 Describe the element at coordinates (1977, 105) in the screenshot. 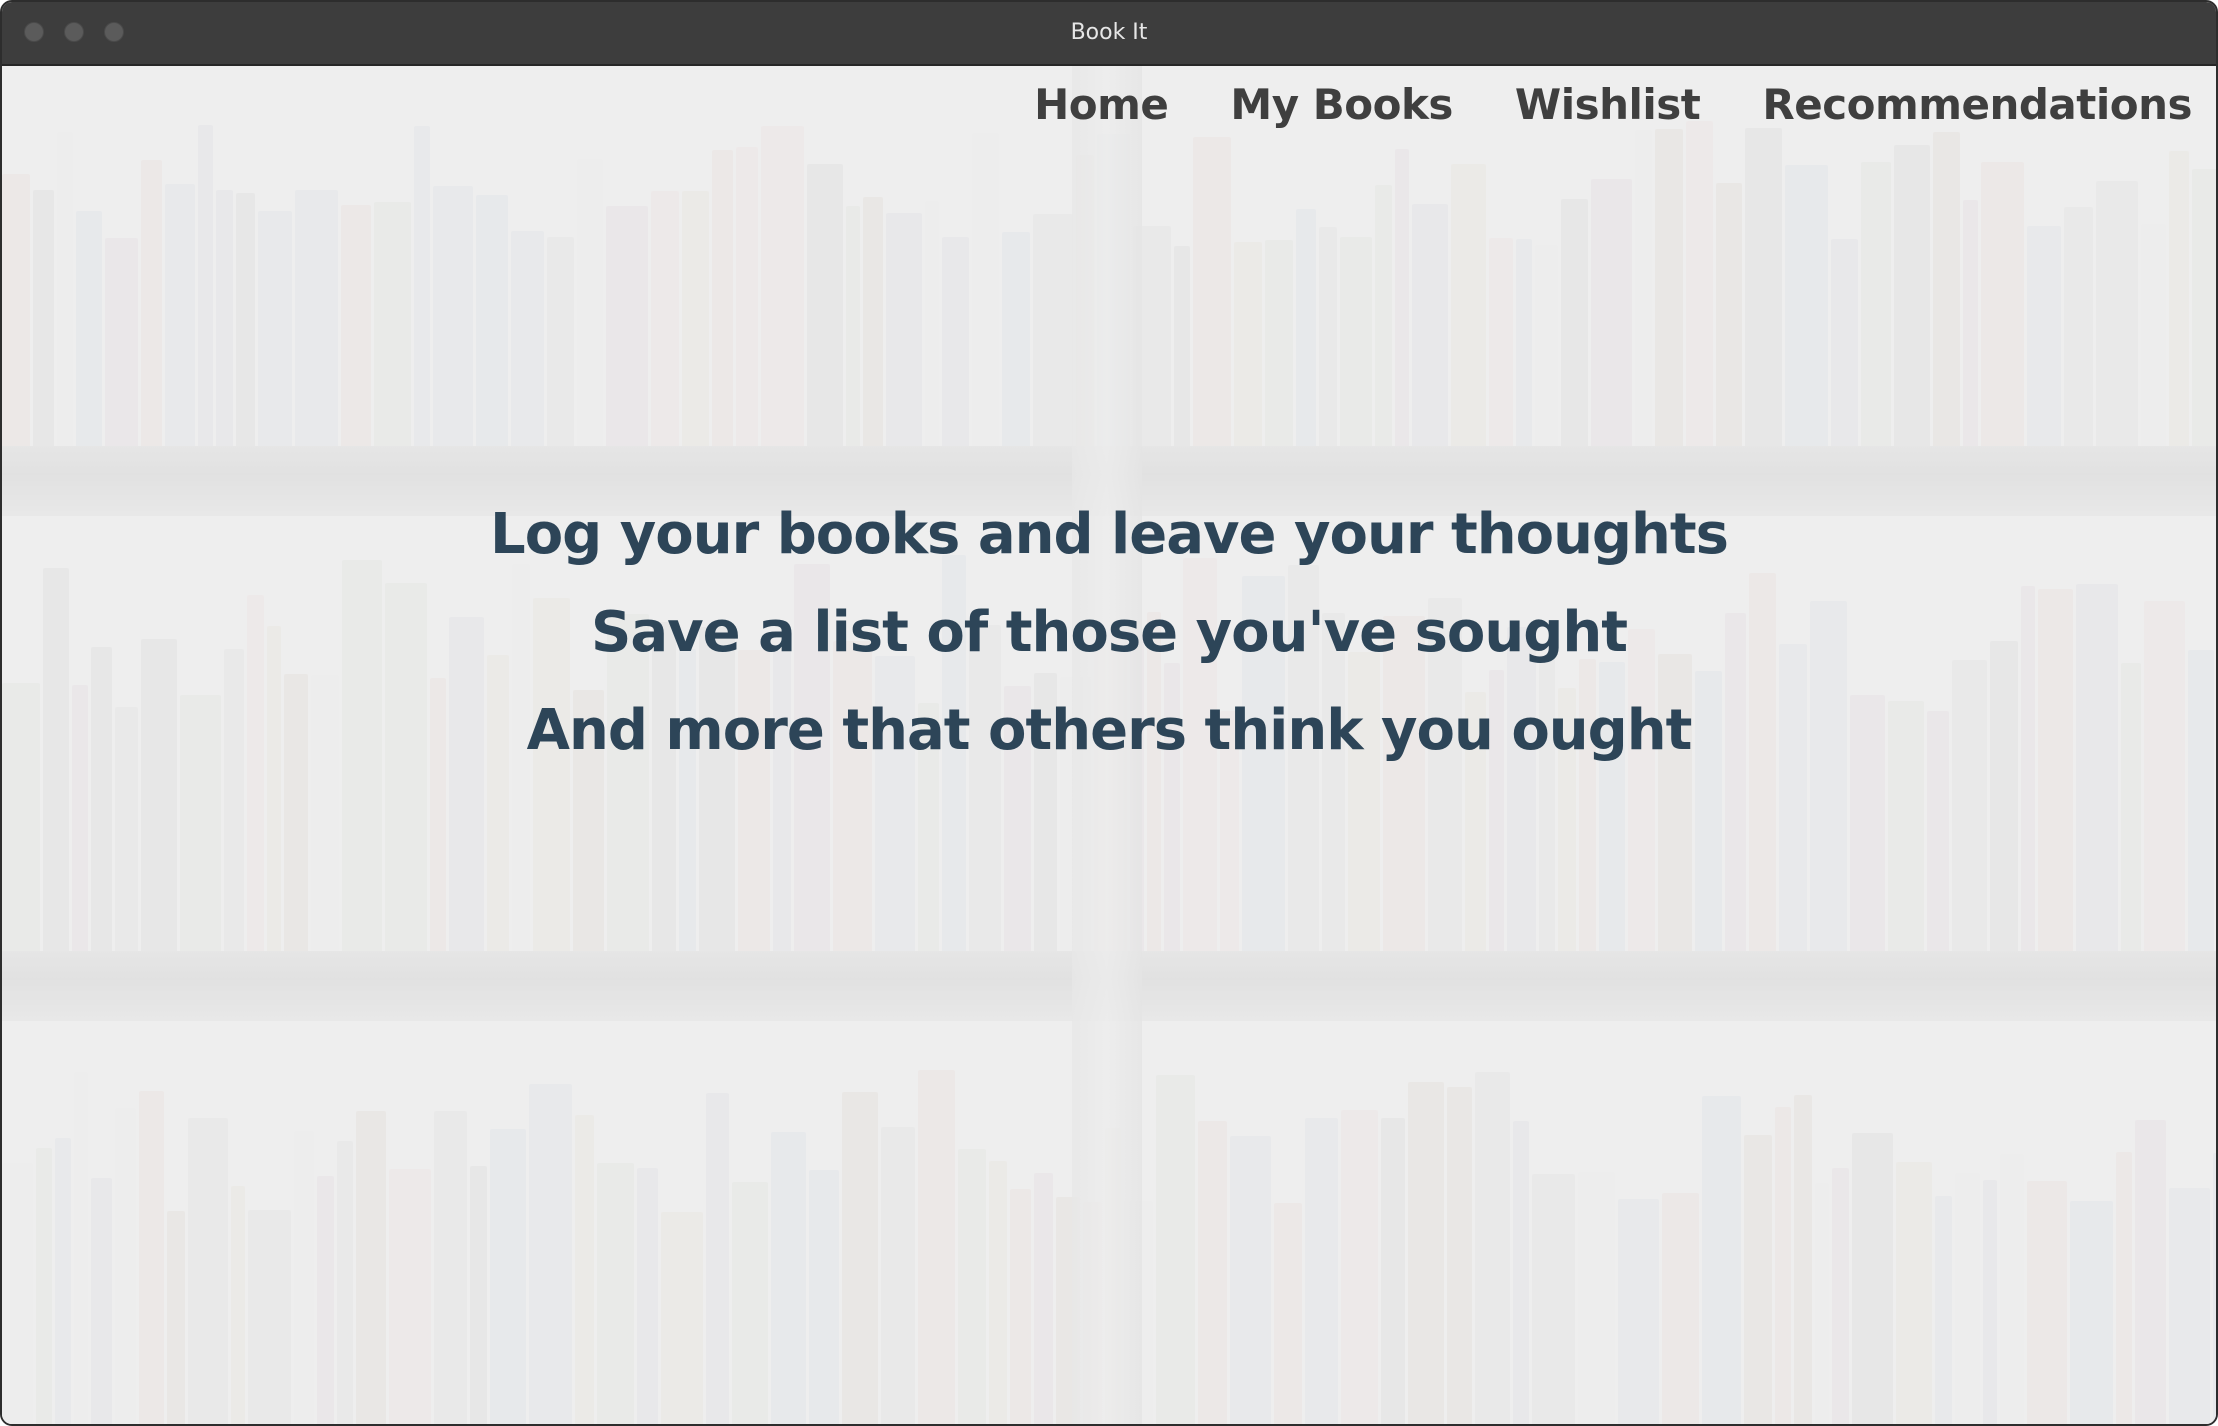

I see `nav-recommendations-link: Recommendations` at that location.